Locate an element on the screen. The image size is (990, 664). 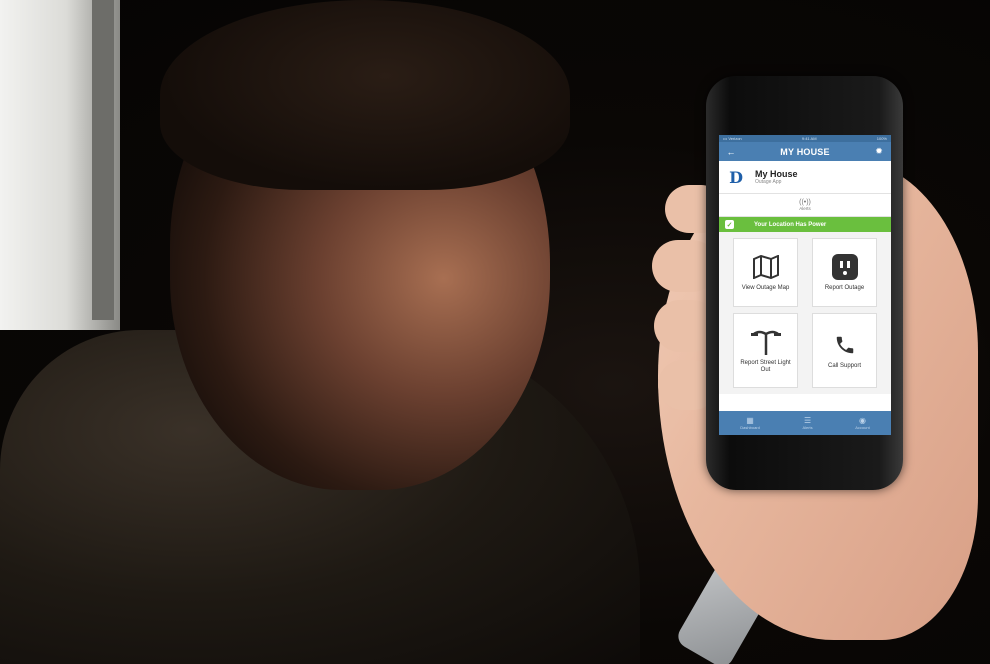
time-text: 9:41 AM is located at coordinates (809, 138).